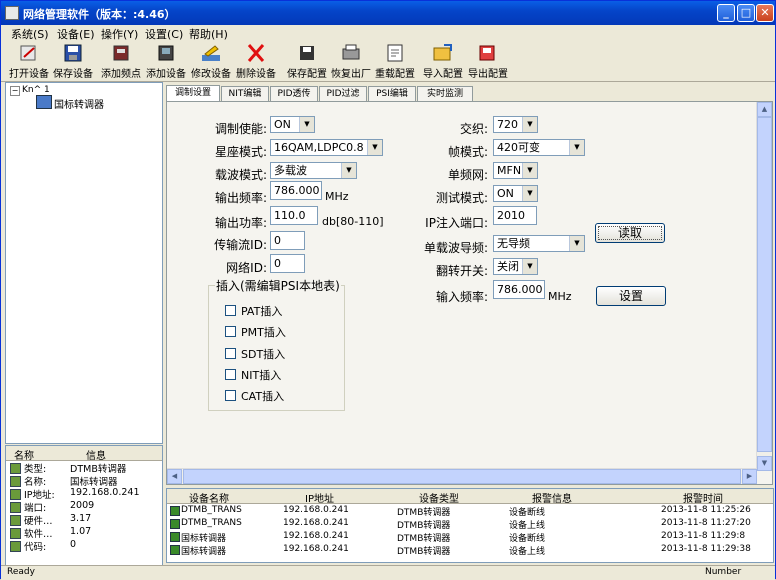 This screenshot has height=580, width=776. Describe the element at coordinates (96, 454) in the screenshot. I see `column-info: 信息` at that location.